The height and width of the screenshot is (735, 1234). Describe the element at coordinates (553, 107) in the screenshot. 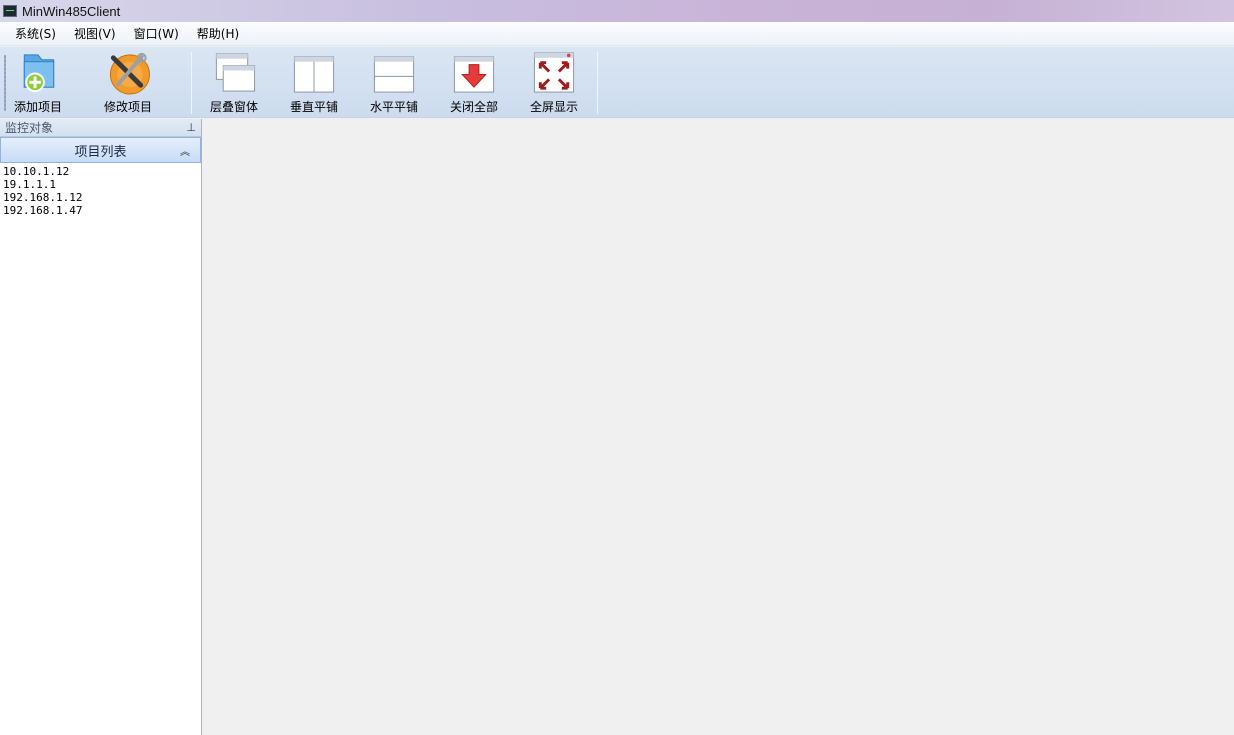

I see `fullscreen-label: 全屏显示` at that location.